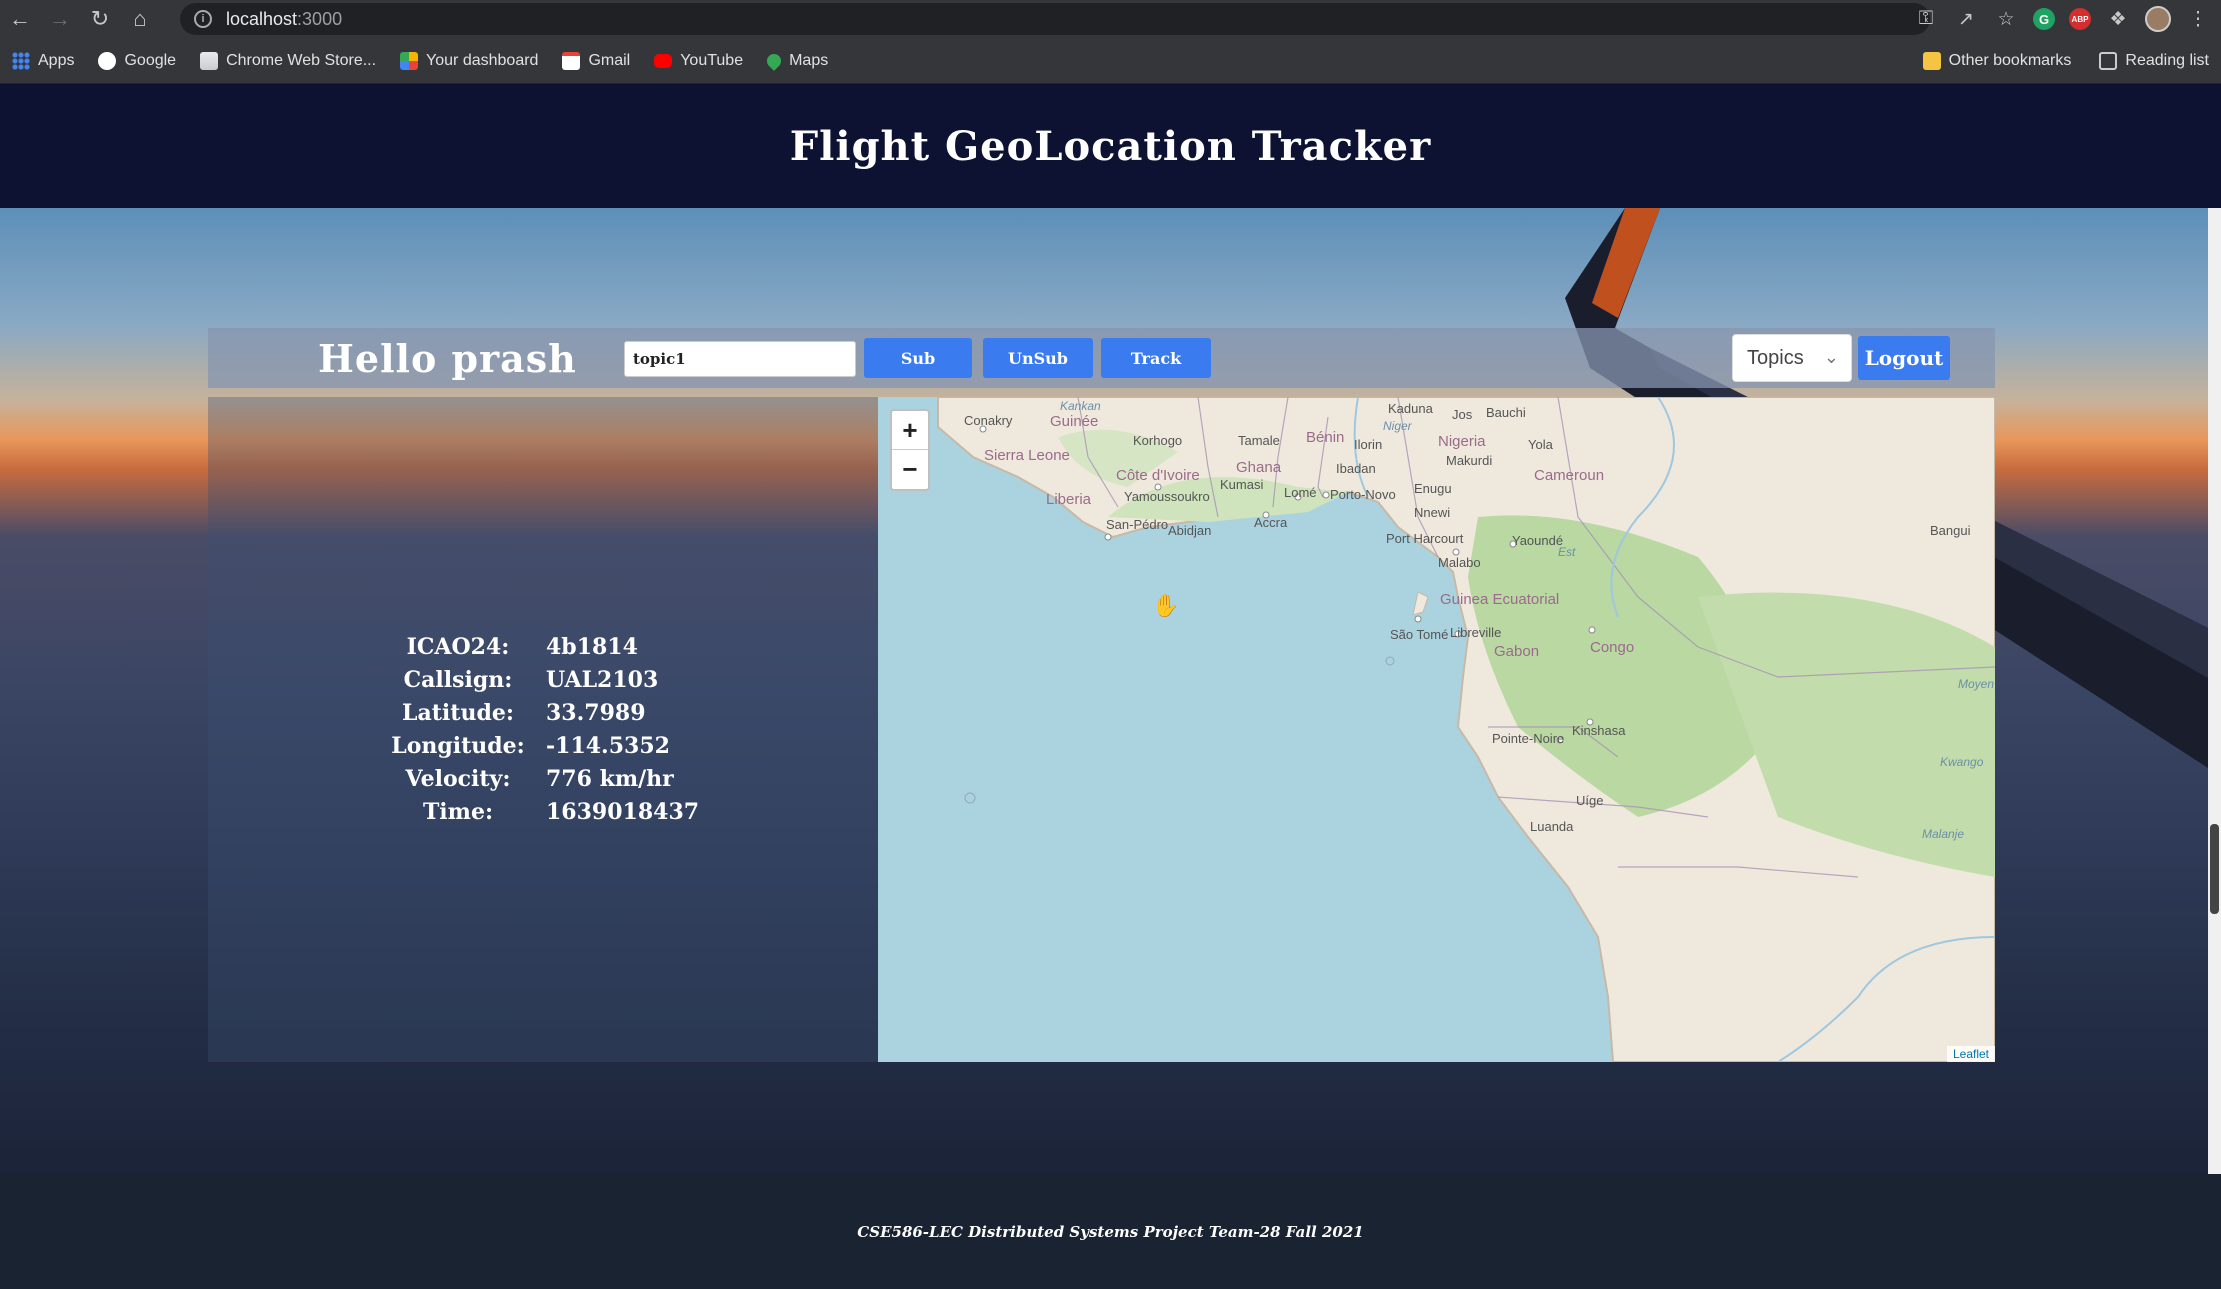 The image size is (2221, 1289). I want to click on bookmark-label: Your dashboard, so click(482, 60).